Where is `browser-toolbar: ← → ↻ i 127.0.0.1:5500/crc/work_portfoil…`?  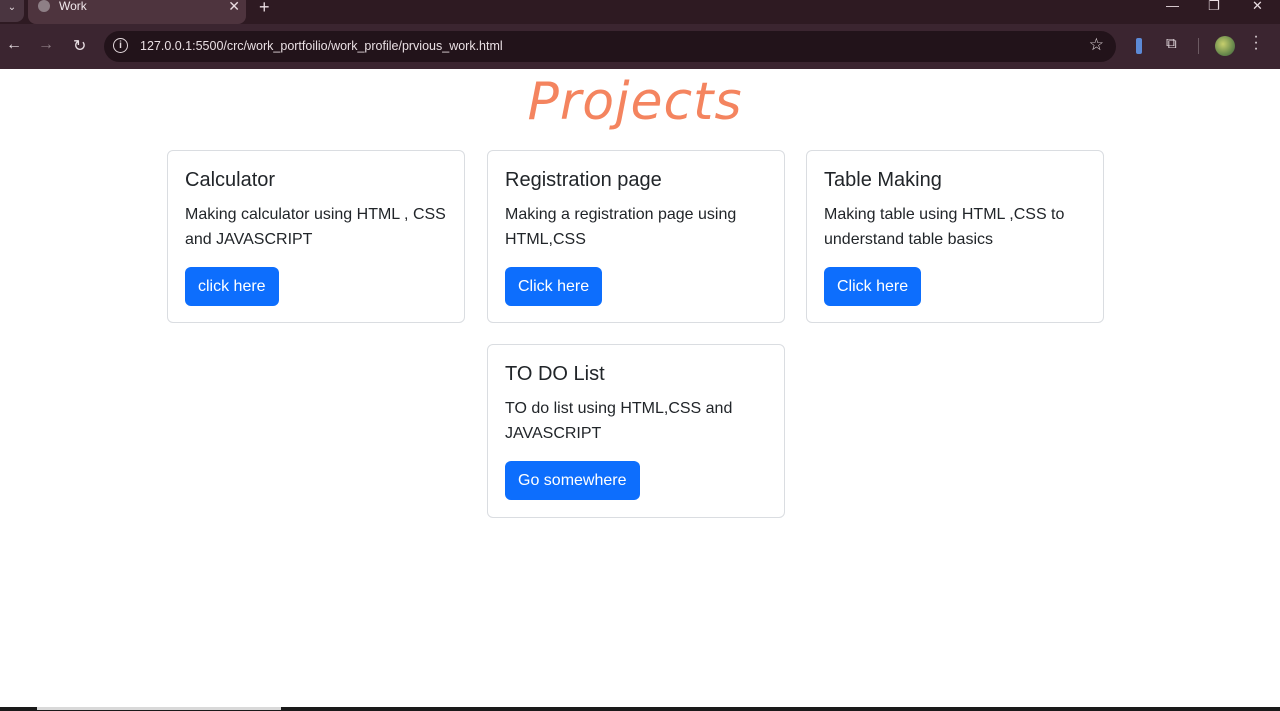
browser-toolbar: ← → ↻ i 127.0.0.1:5500/crc/work_portfoil… is located at coordinates (640, 46).